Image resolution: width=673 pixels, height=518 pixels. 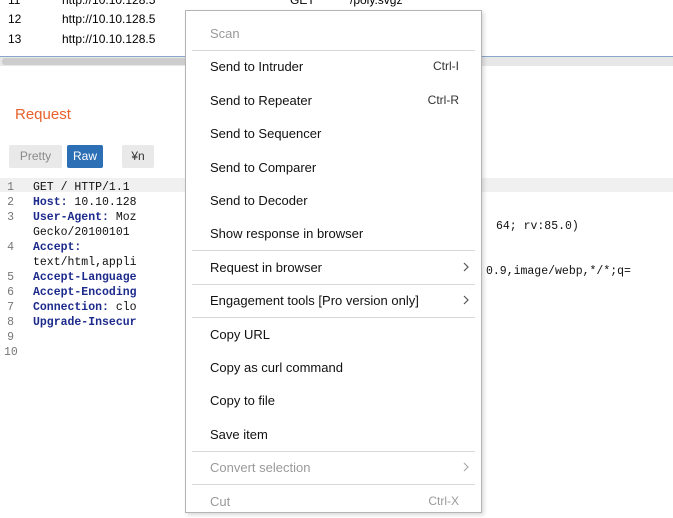 I want to click on menu-item-convert-selection: Convert selection, so click(x=333, y=467).